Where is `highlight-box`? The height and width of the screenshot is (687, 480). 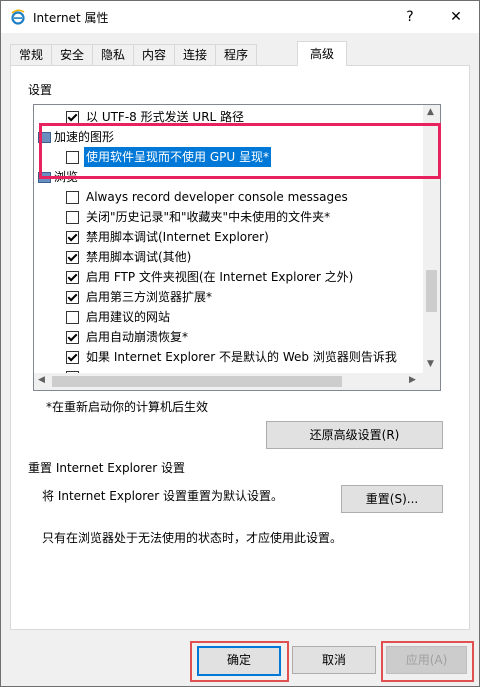 highlight-box is located at coordinates (240, 151).